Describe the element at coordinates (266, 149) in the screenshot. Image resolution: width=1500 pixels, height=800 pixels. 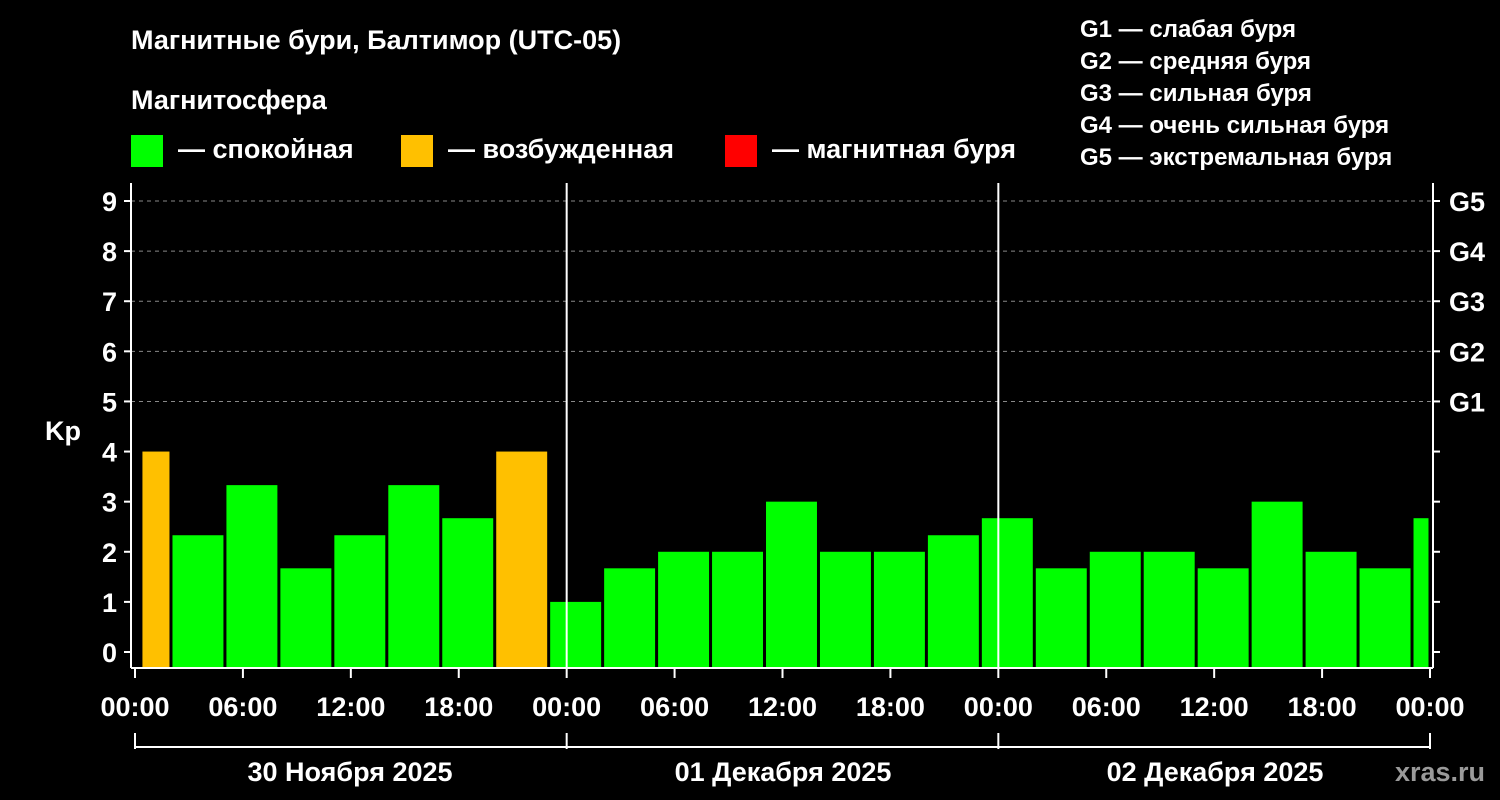
I see `legend-label-quiet: — спокойная` at that location.